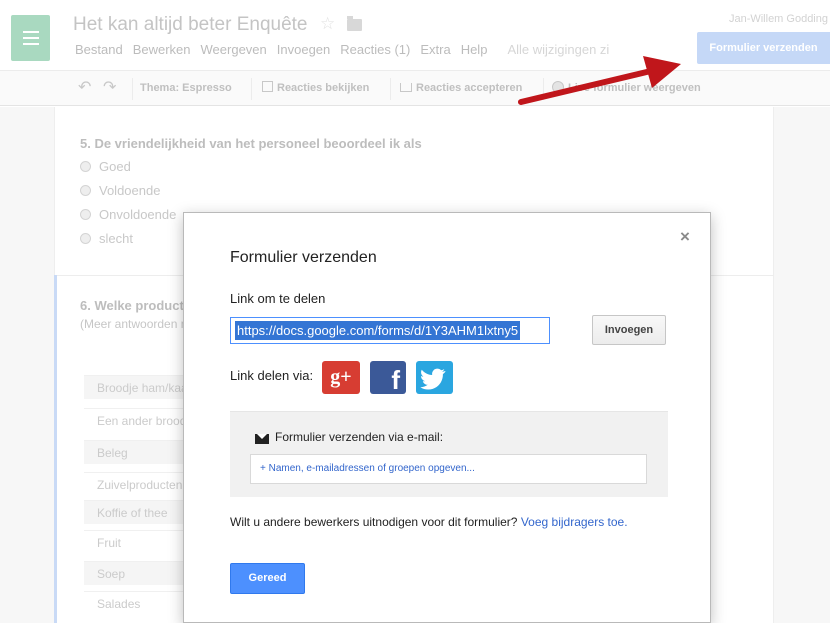  Describe the element at coordinates (634, 88) in the screenshot. I see `view-live-form-label: Live formulier weergeven` at that location.